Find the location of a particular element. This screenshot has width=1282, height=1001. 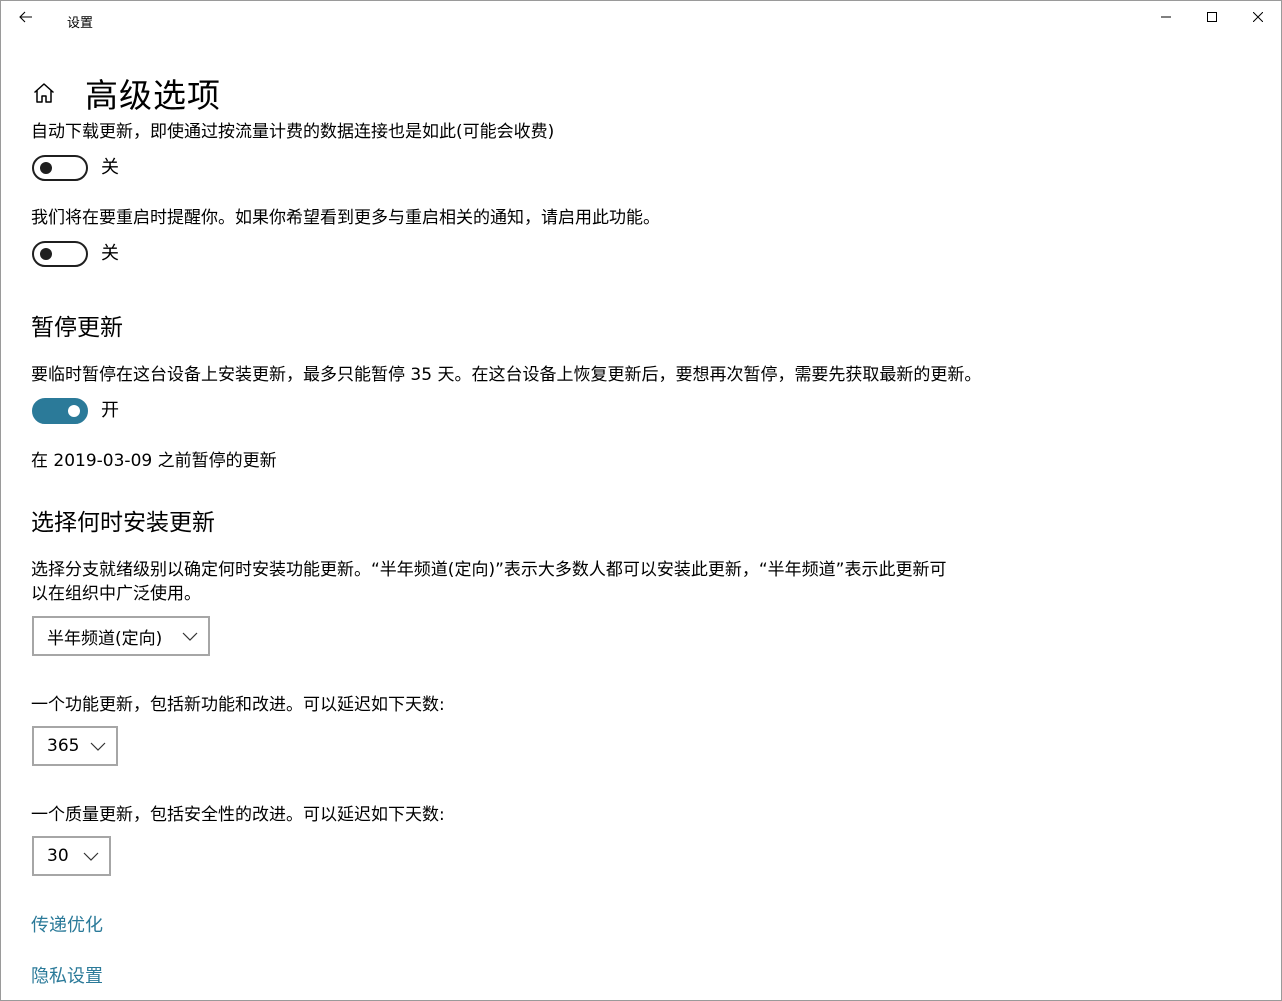

feature-defer-dropdown: 365 is located at coordinates (75, 746).